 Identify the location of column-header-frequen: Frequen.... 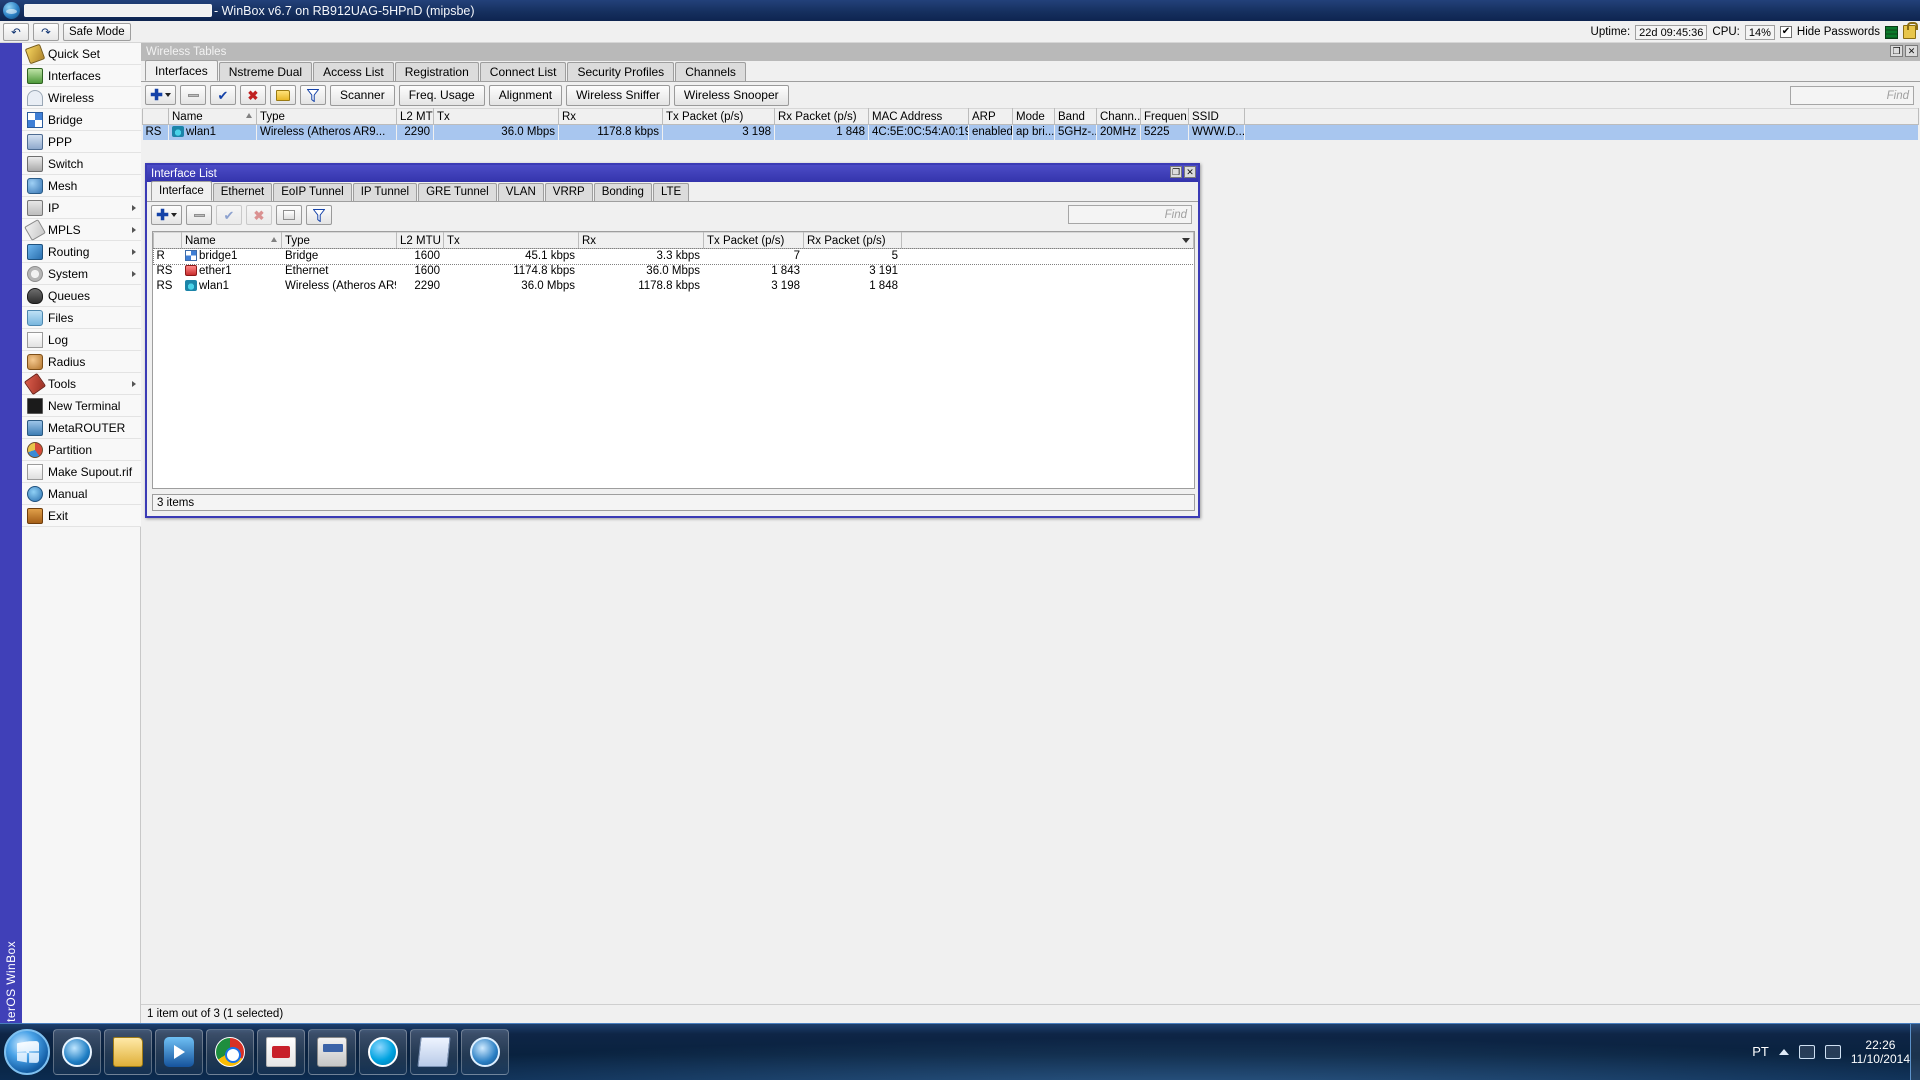
(1164, 116).